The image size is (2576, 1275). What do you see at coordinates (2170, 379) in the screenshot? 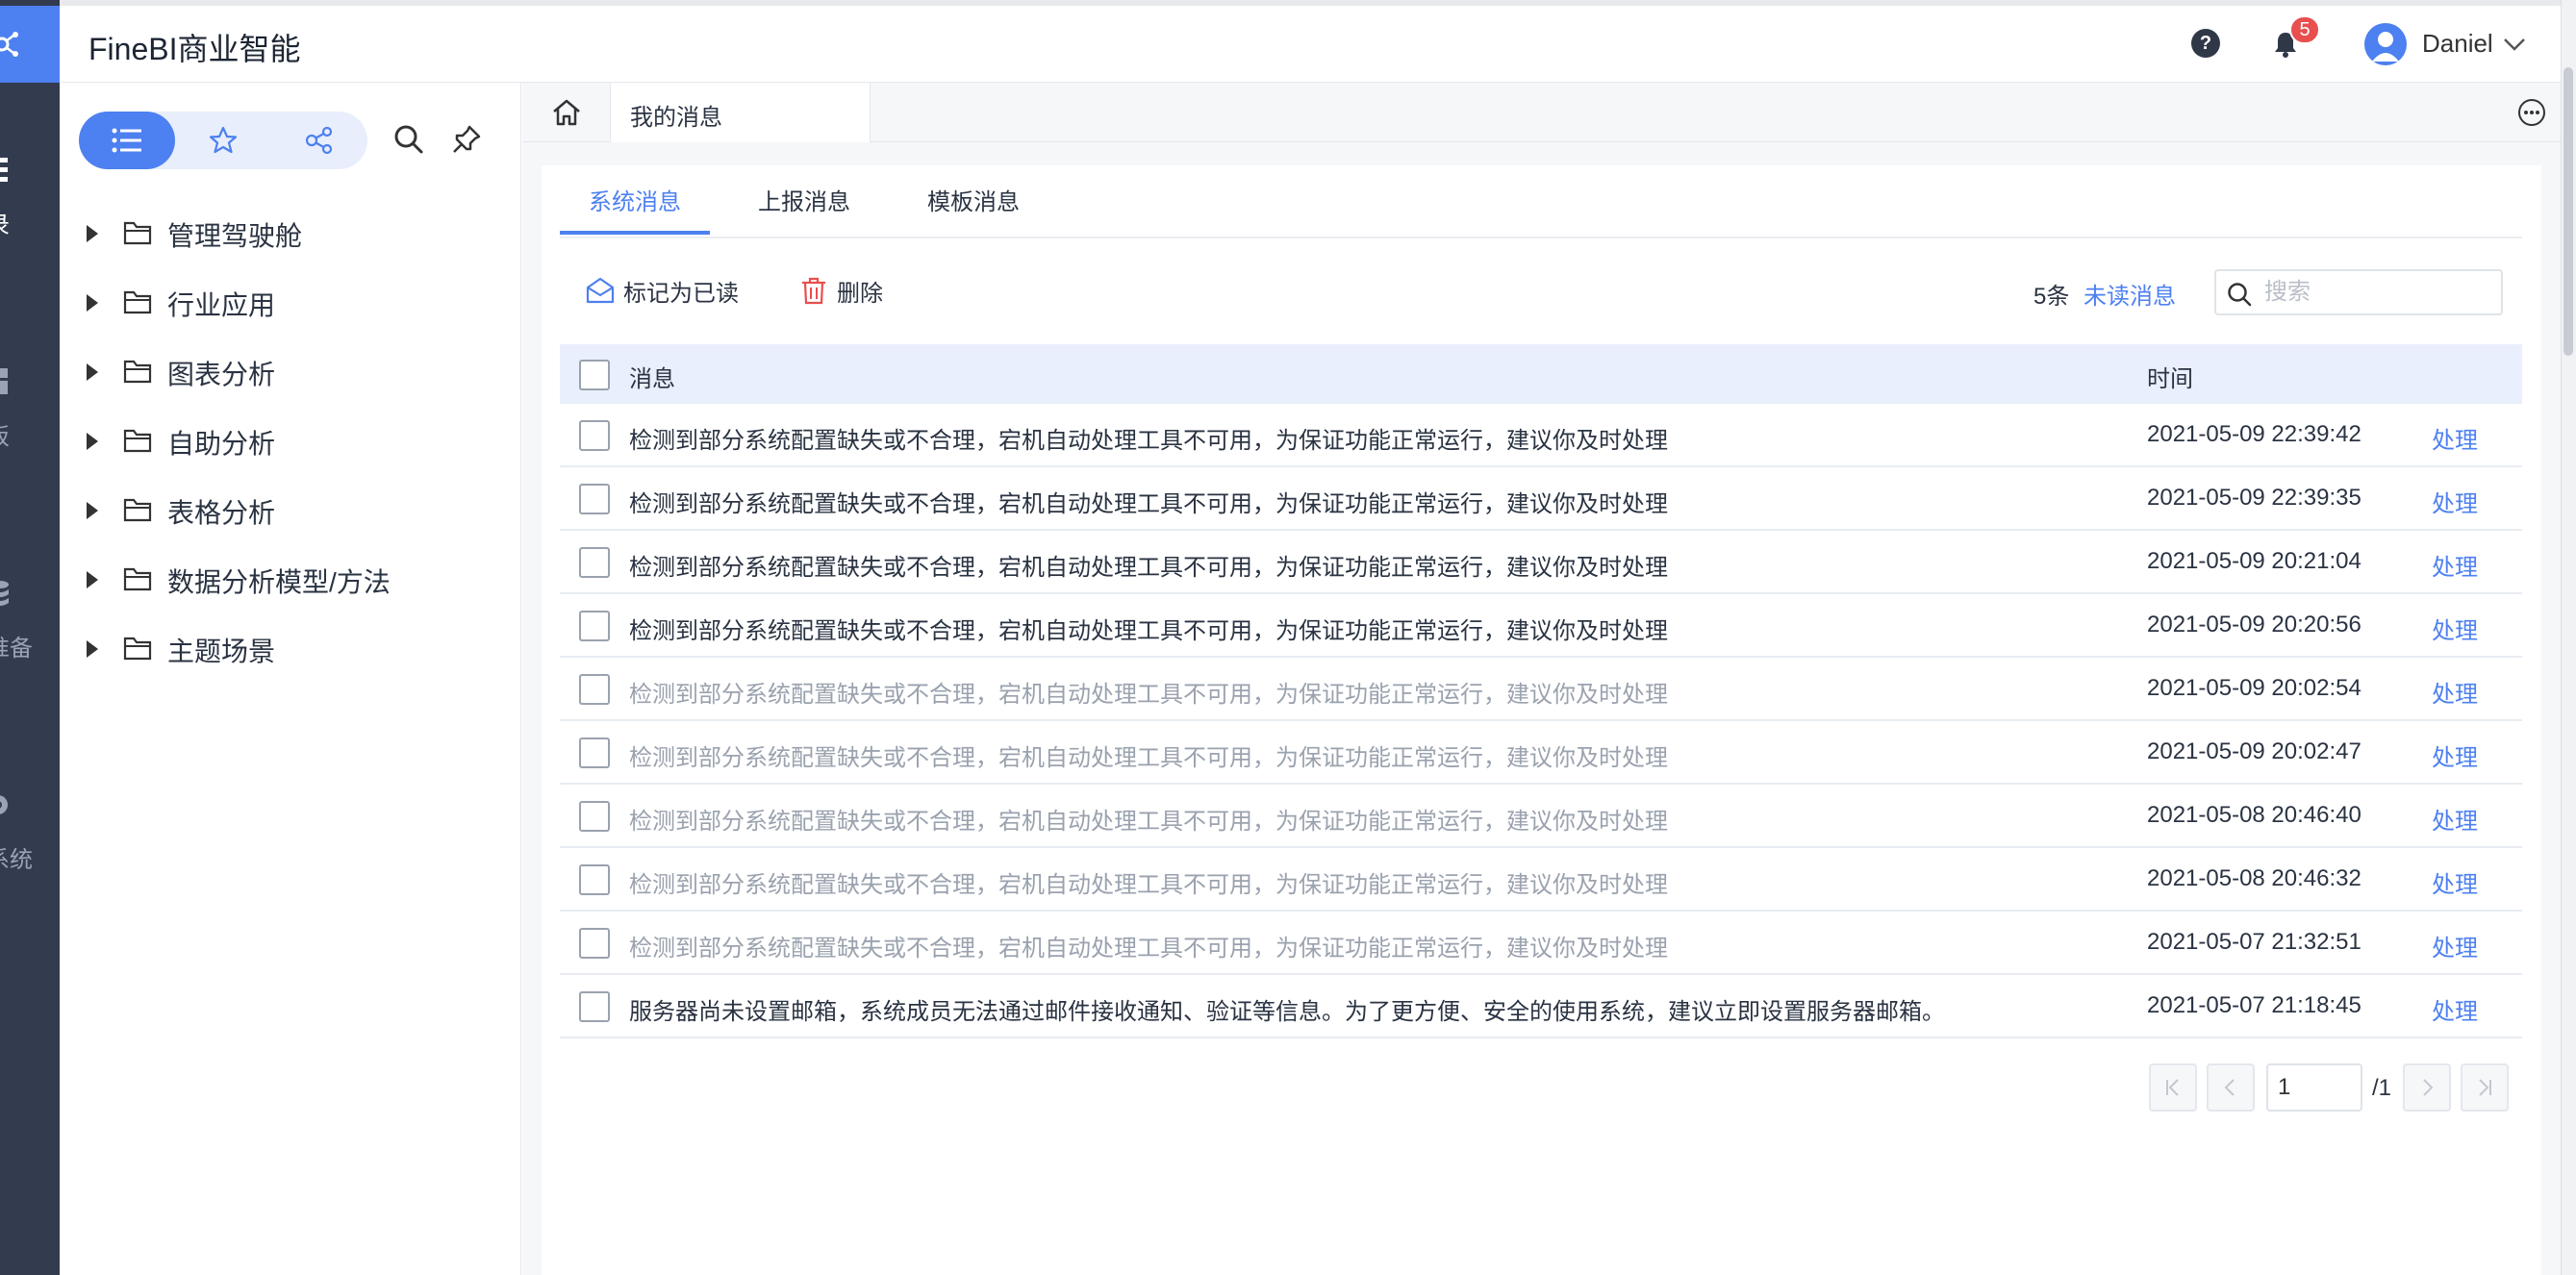
I see `column-header-time: 时间` at bounding box center [2170, 379].